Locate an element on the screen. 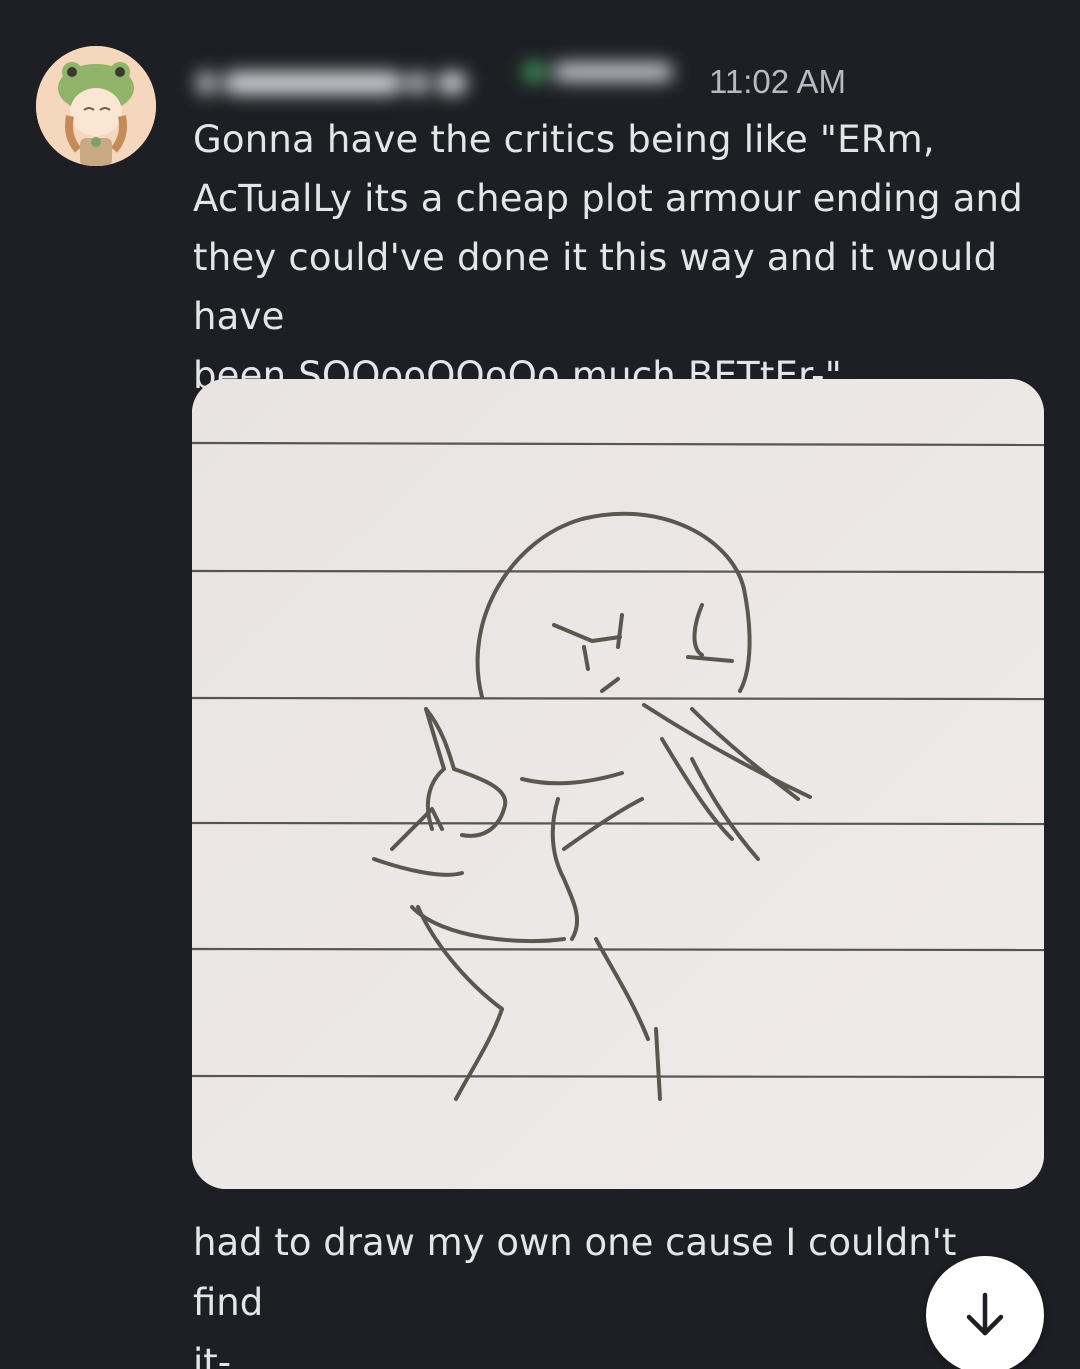 This screenshot has height=1369, width=1080. arrow-down-icon is located at coordinates (985, 1314).